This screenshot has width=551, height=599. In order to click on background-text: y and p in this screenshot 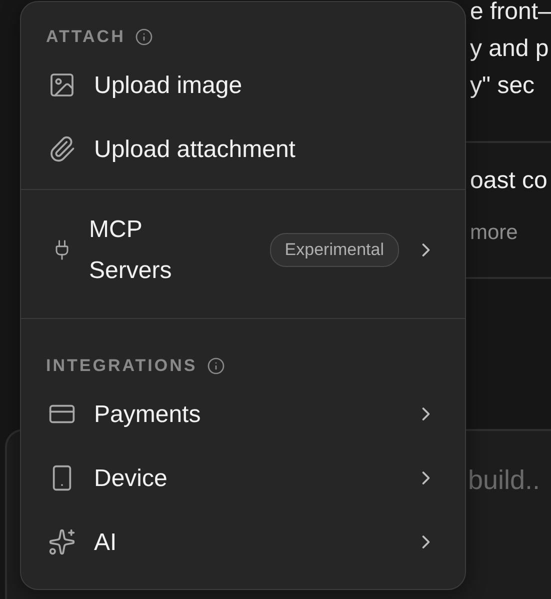, I will do `click(510, 49)`.